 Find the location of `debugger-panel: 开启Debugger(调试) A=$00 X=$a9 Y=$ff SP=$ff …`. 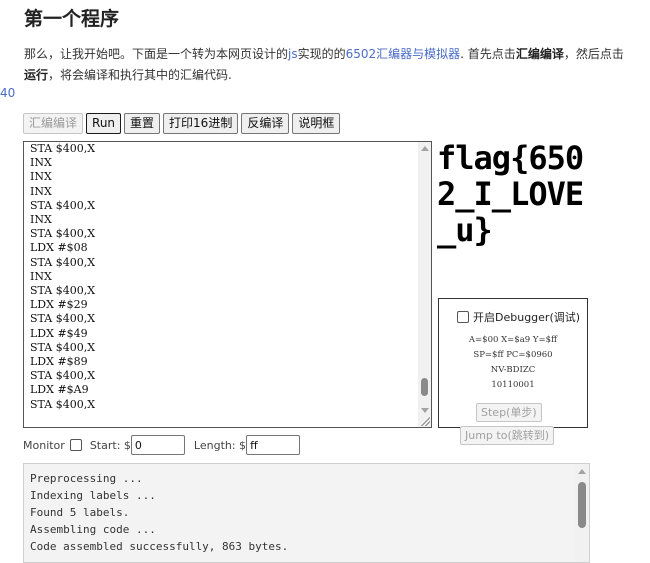

debugger-panel: 开启Debugger(调试) A=$00 X=$a9 Y=$ff SP=$ff … is located at coordinates (513, 363).